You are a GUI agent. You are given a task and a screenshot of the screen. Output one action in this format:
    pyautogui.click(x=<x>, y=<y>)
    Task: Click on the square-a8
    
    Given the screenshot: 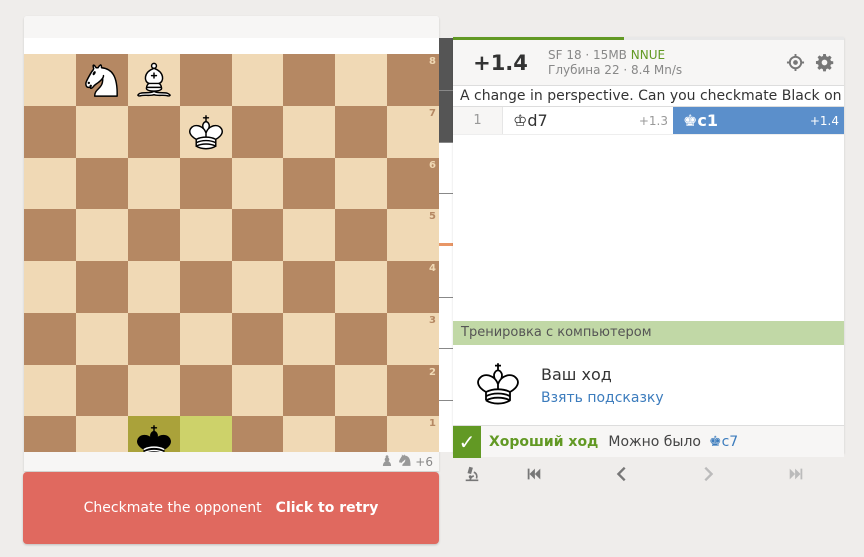 What is the action you would take?
    pyautogui.click(x=50, y=80)
    